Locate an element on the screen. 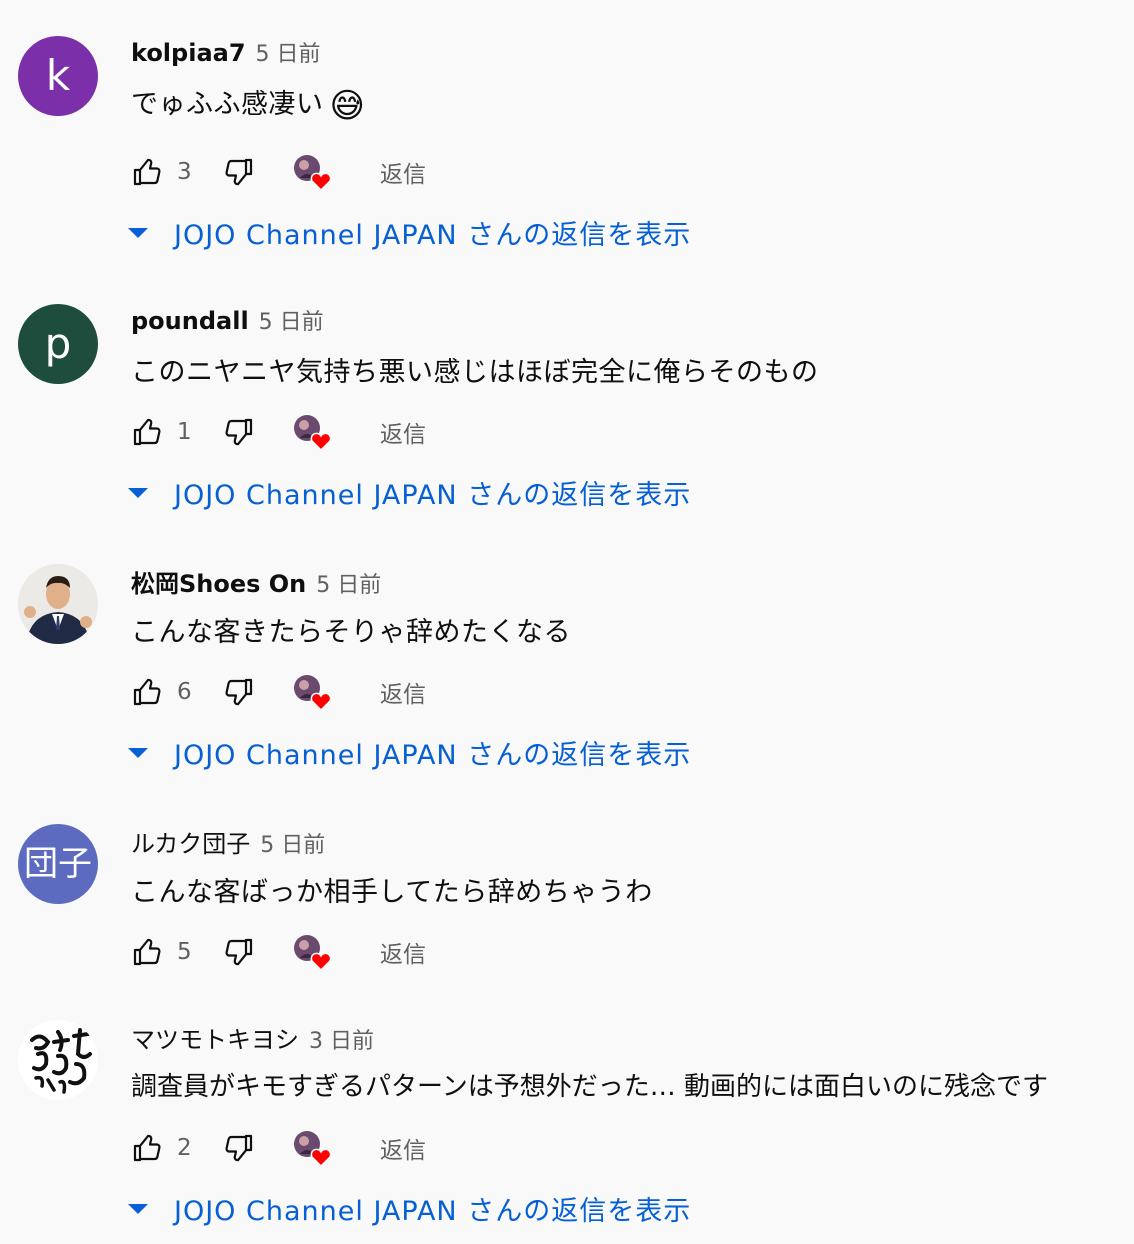 The image size is (1134, 1244). calligraphy-avatar-image is located at coordinates (58, 1060).